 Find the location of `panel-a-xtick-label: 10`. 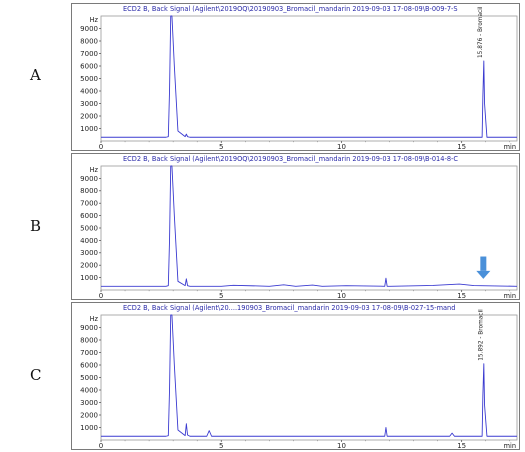

panel-a-xtick-label: 10 is located at coordinates (341, 146).